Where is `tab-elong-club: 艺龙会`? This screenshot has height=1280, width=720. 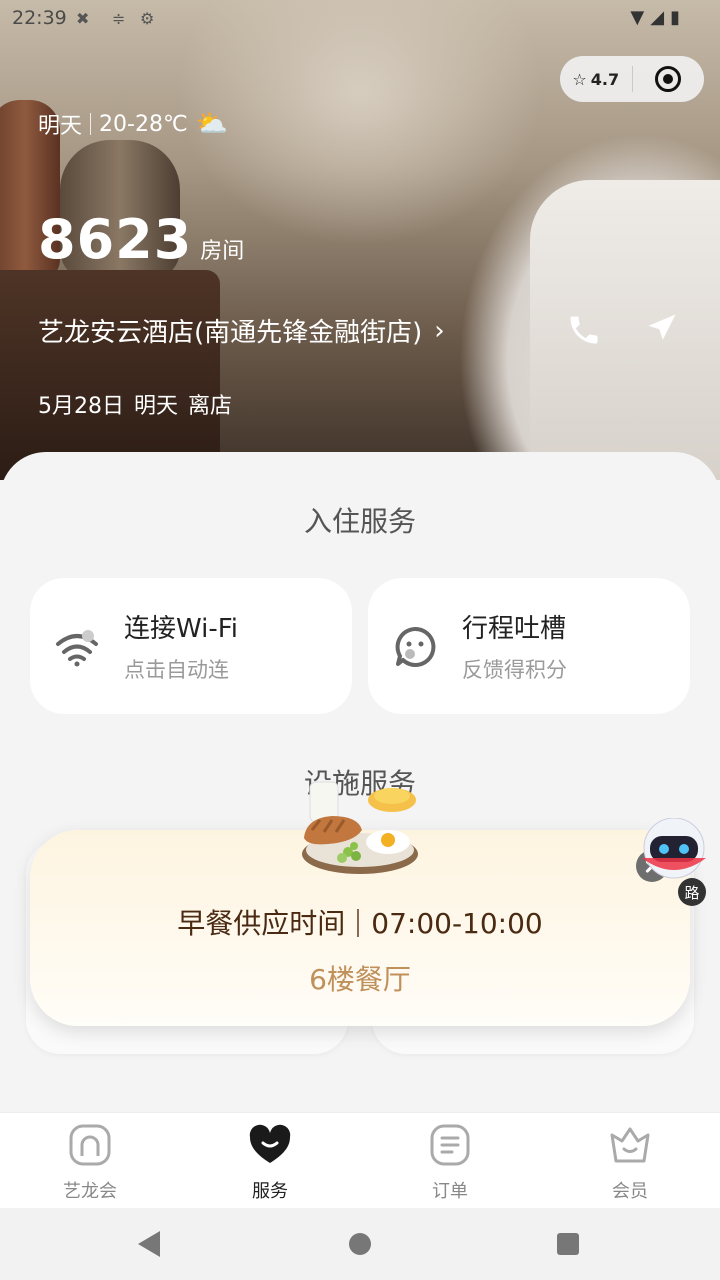
tab-elong-club: 艺龙会 is located at coordinates (90, 1161).